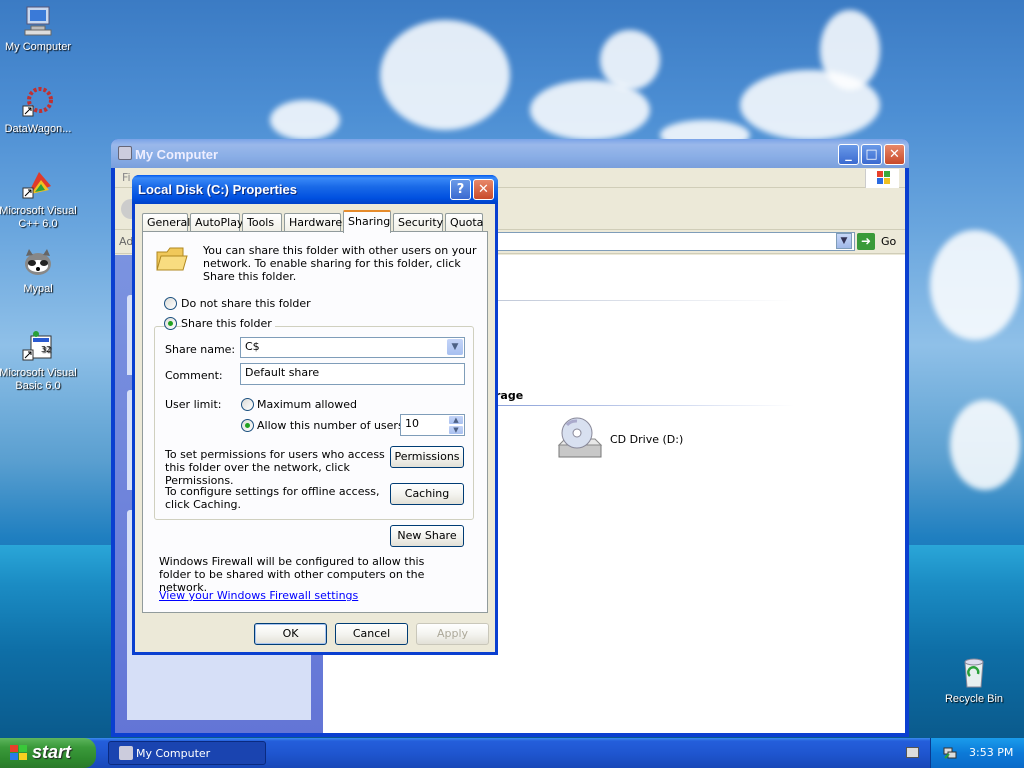 The height and width of the screenshot is (768, 1024). What do you see at coordinates (879, 241) in the screenshot?
I see `go-button: ➜ Go` at bounding box center [879, 241].